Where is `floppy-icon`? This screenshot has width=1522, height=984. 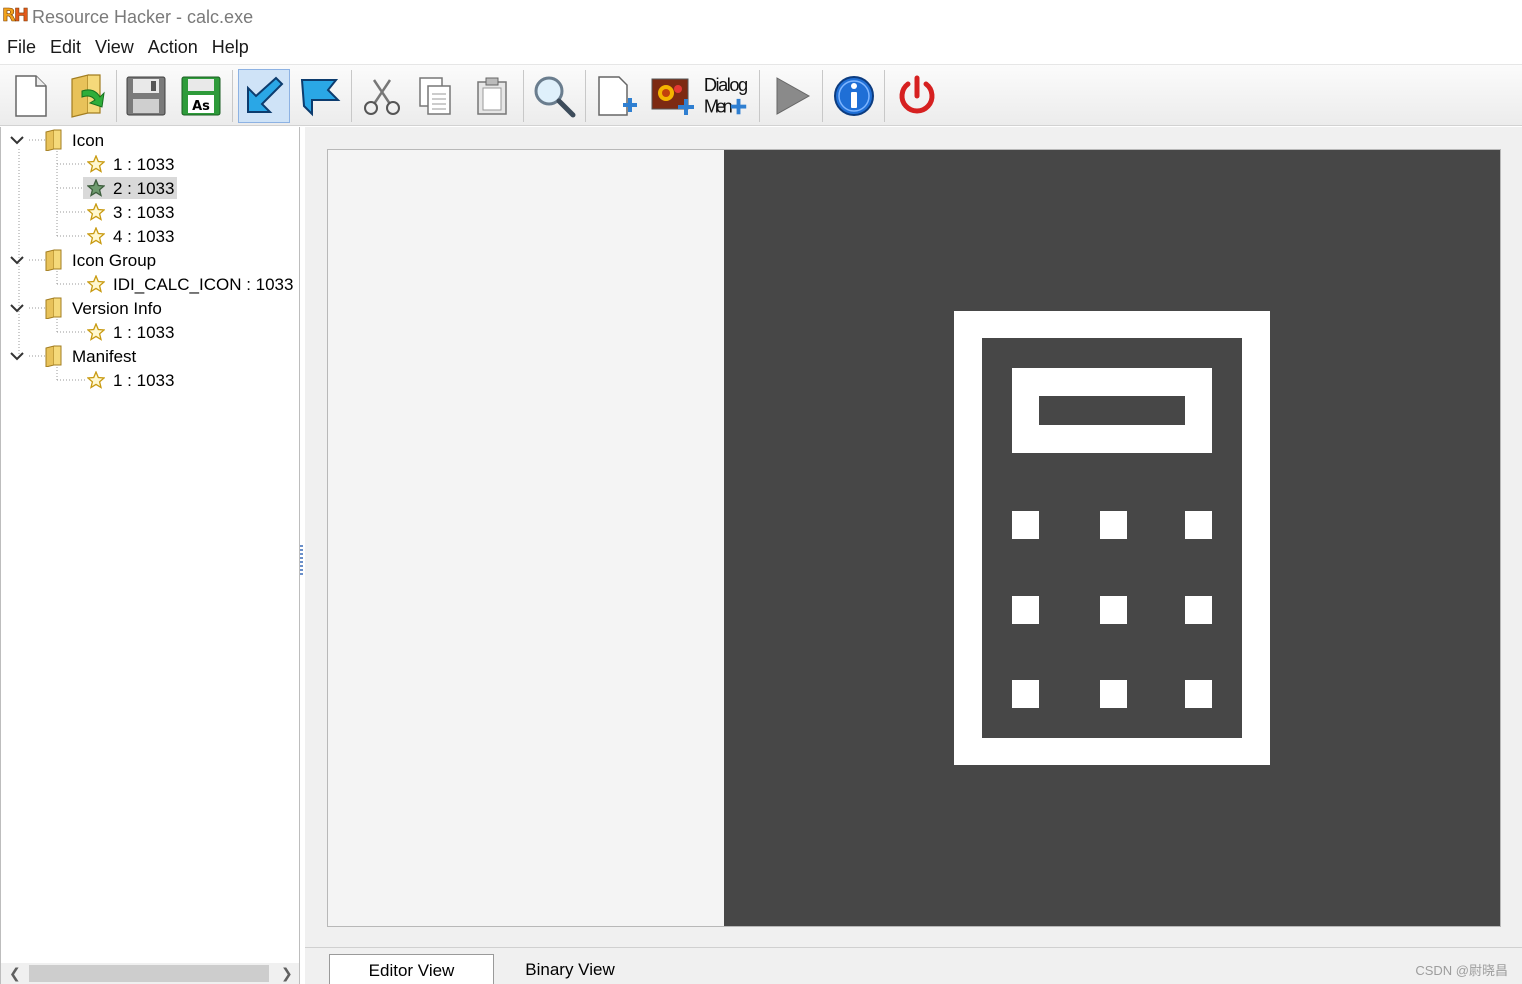
floppy-icon is located at coordinates (146, 96).